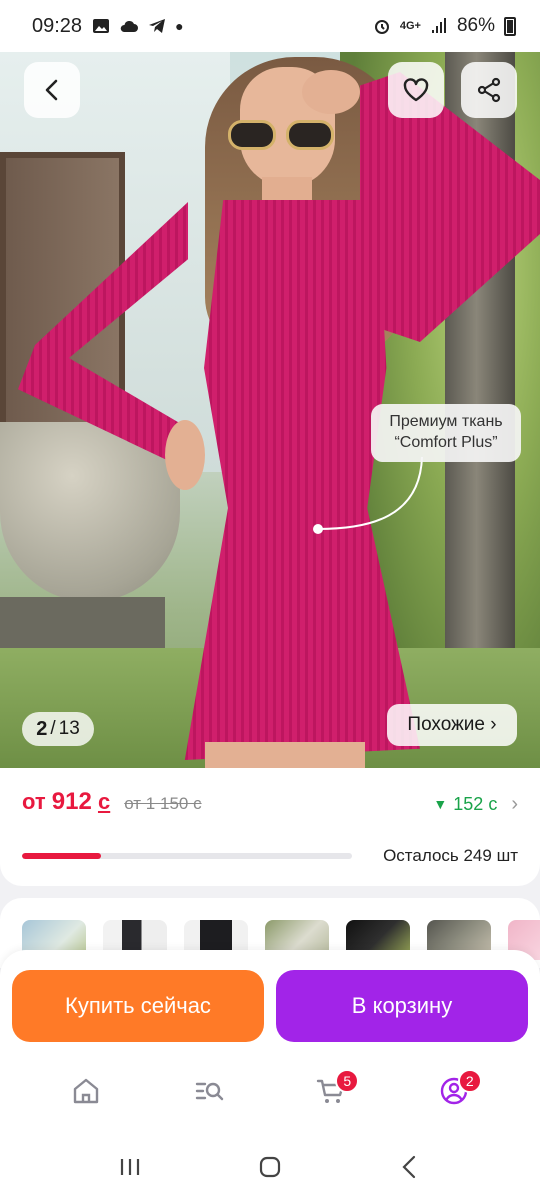 Image resolution: width=540 pixels, height=1200 pixels. I want to click on similar-label: Похожие ›, so click(452, 724).